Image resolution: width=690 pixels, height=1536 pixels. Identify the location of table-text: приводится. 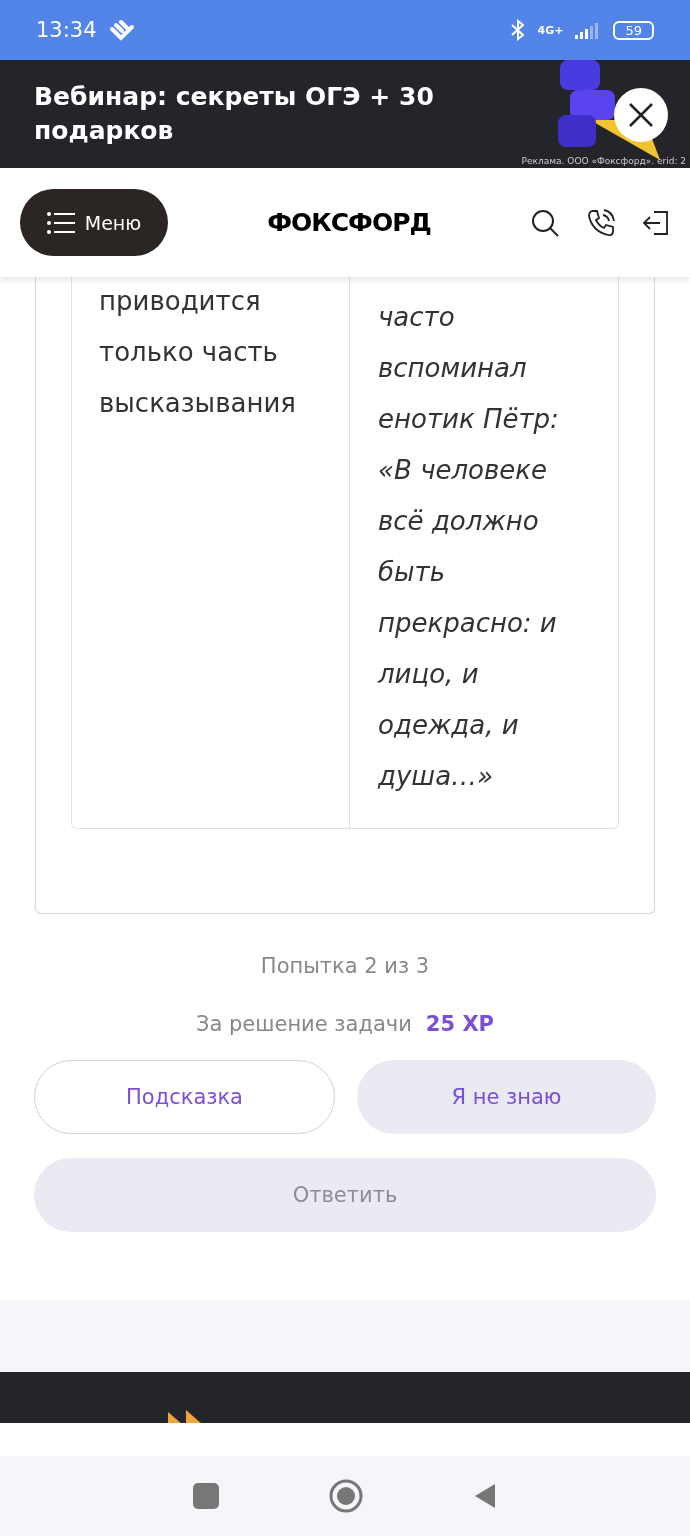
(180, 301).